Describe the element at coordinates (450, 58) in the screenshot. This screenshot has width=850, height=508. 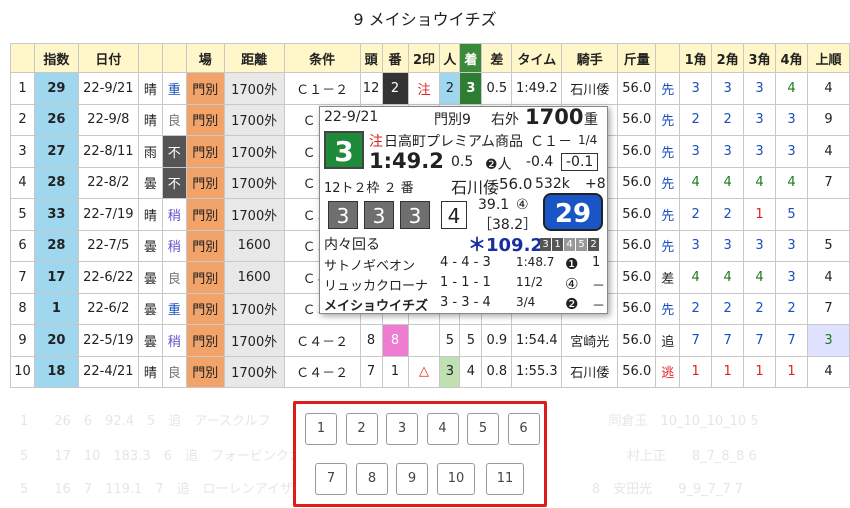
I see `column-header: 人` at that location.